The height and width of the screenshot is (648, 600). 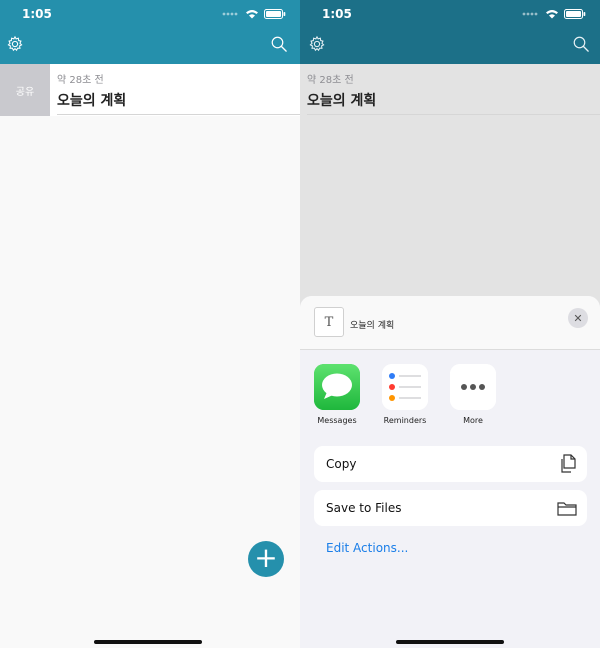 What do you see at coordinates (364, 508) in the screenshot?
I see `save-to-files-label: Save to Files` at bounding box center [364, 508].